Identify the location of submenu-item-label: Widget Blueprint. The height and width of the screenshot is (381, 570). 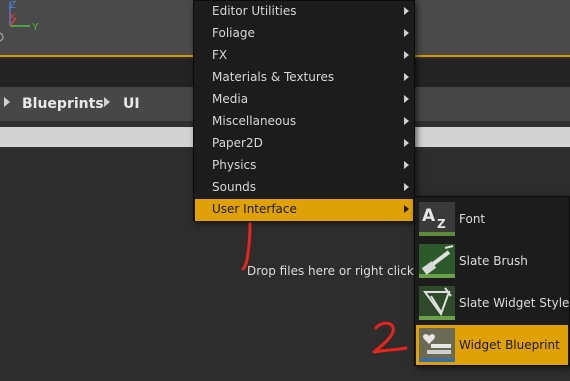
(509, 345).